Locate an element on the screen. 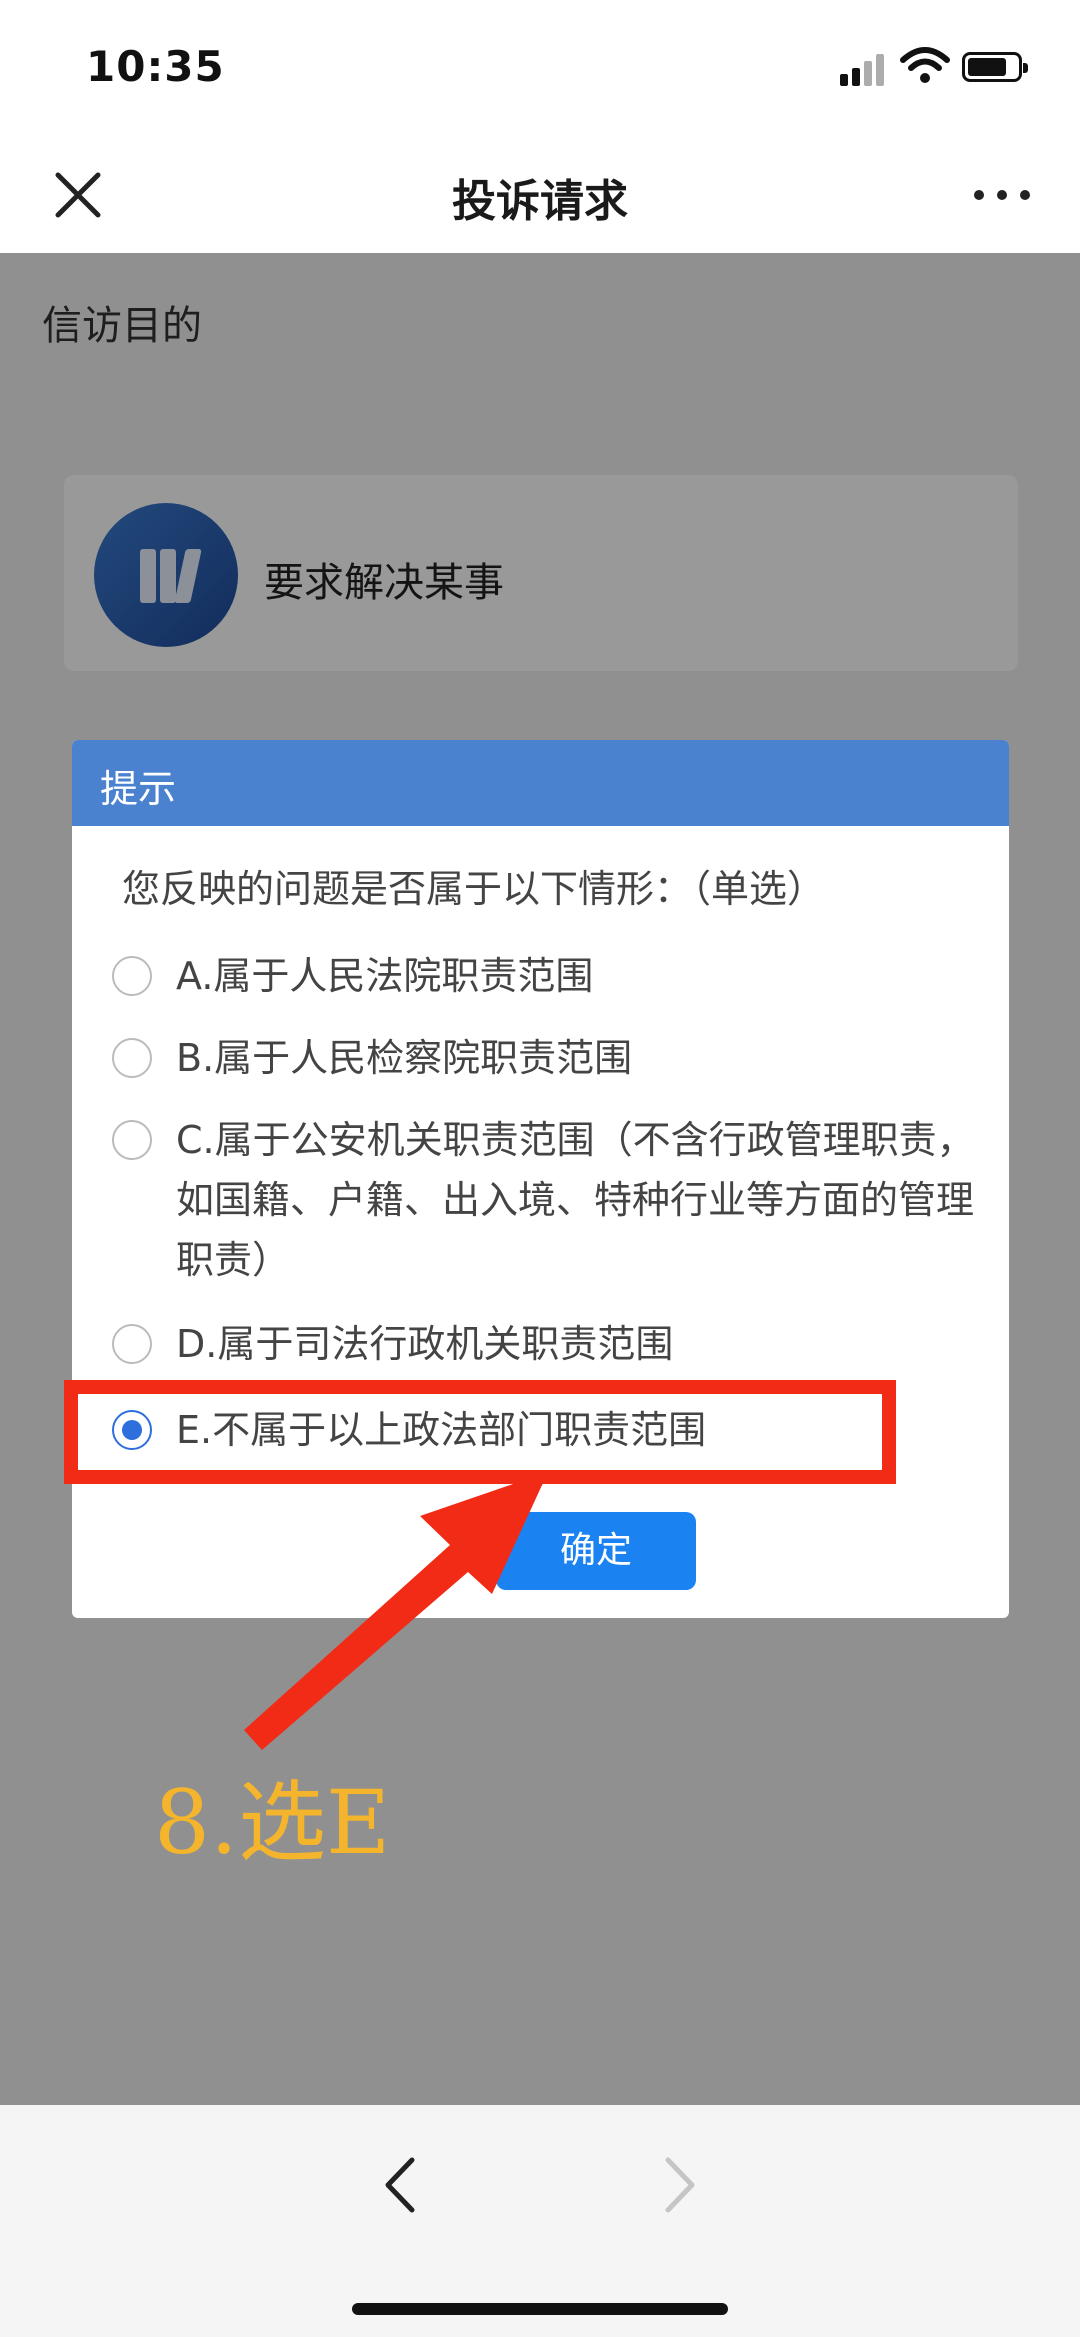  dialog-header: 提示 is located at coordinates (540, 783).